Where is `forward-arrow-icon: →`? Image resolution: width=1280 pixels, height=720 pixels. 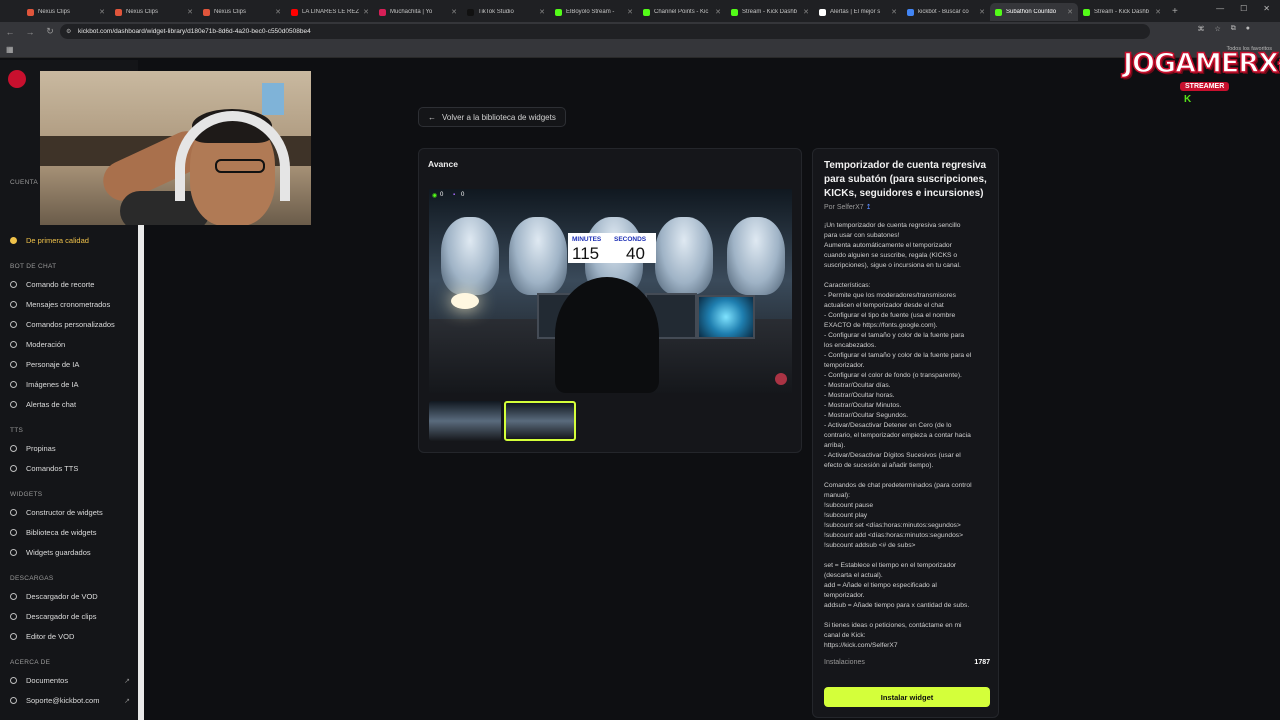 forward-arrow-icon: → is located at coordinates (30, 32).